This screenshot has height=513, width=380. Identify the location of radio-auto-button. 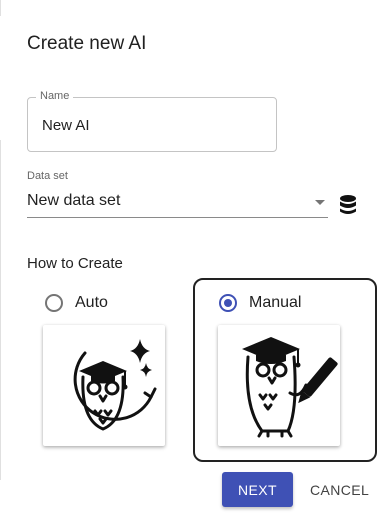
(54, 303).